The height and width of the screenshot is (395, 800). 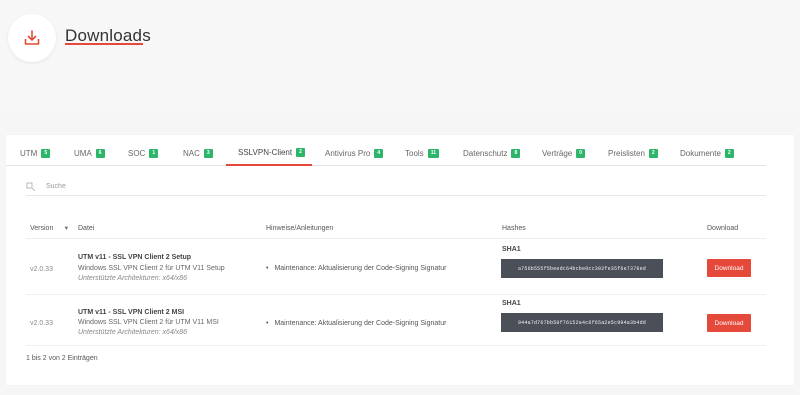 I want to click on tab-dokumente: Dokumente 2, so click(x=707, y=153).